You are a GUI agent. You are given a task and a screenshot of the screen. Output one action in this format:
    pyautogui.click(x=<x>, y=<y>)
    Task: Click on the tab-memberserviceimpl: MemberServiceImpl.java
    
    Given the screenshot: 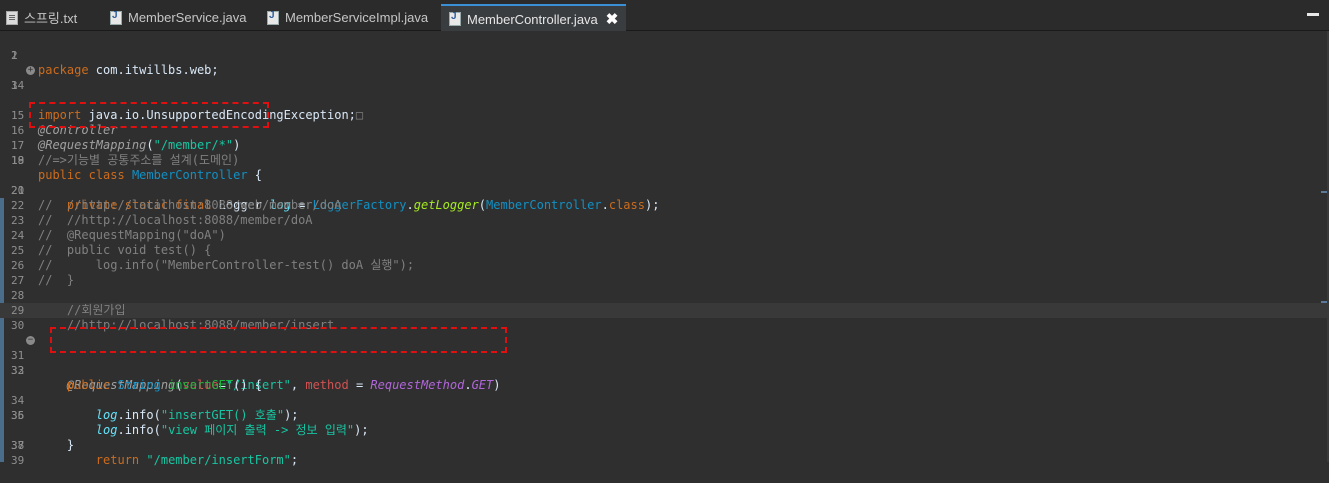 What is the action you would take?
    pyautogui.click(x=347, y=17)
    